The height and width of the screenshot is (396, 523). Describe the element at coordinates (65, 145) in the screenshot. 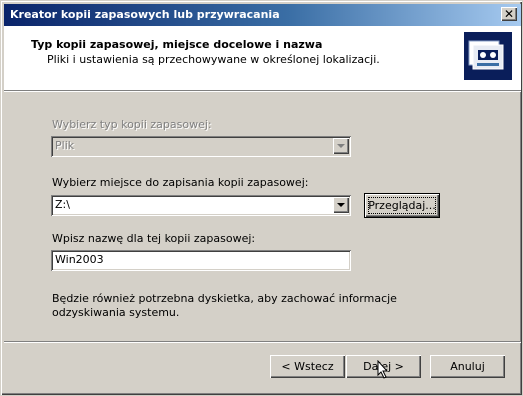

I see `backup-type-value: Plik` at that location.